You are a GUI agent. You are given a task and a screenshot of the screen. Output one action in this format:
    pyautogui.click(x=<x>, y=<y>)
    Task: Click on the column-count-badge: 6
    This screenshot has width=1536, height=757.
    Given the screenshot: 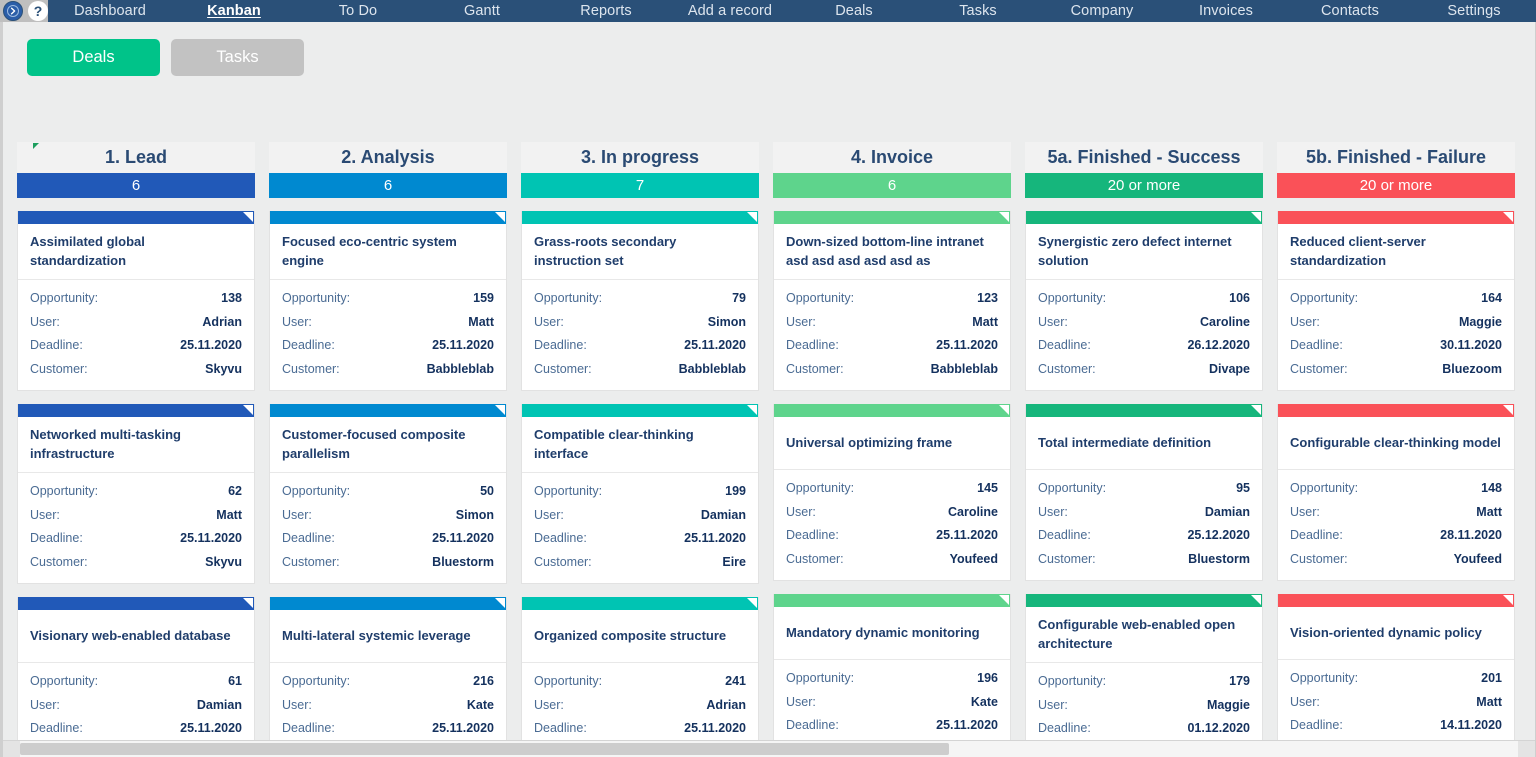 What is the action you would take?
    pyautogui.click(x=892, y=185)
    